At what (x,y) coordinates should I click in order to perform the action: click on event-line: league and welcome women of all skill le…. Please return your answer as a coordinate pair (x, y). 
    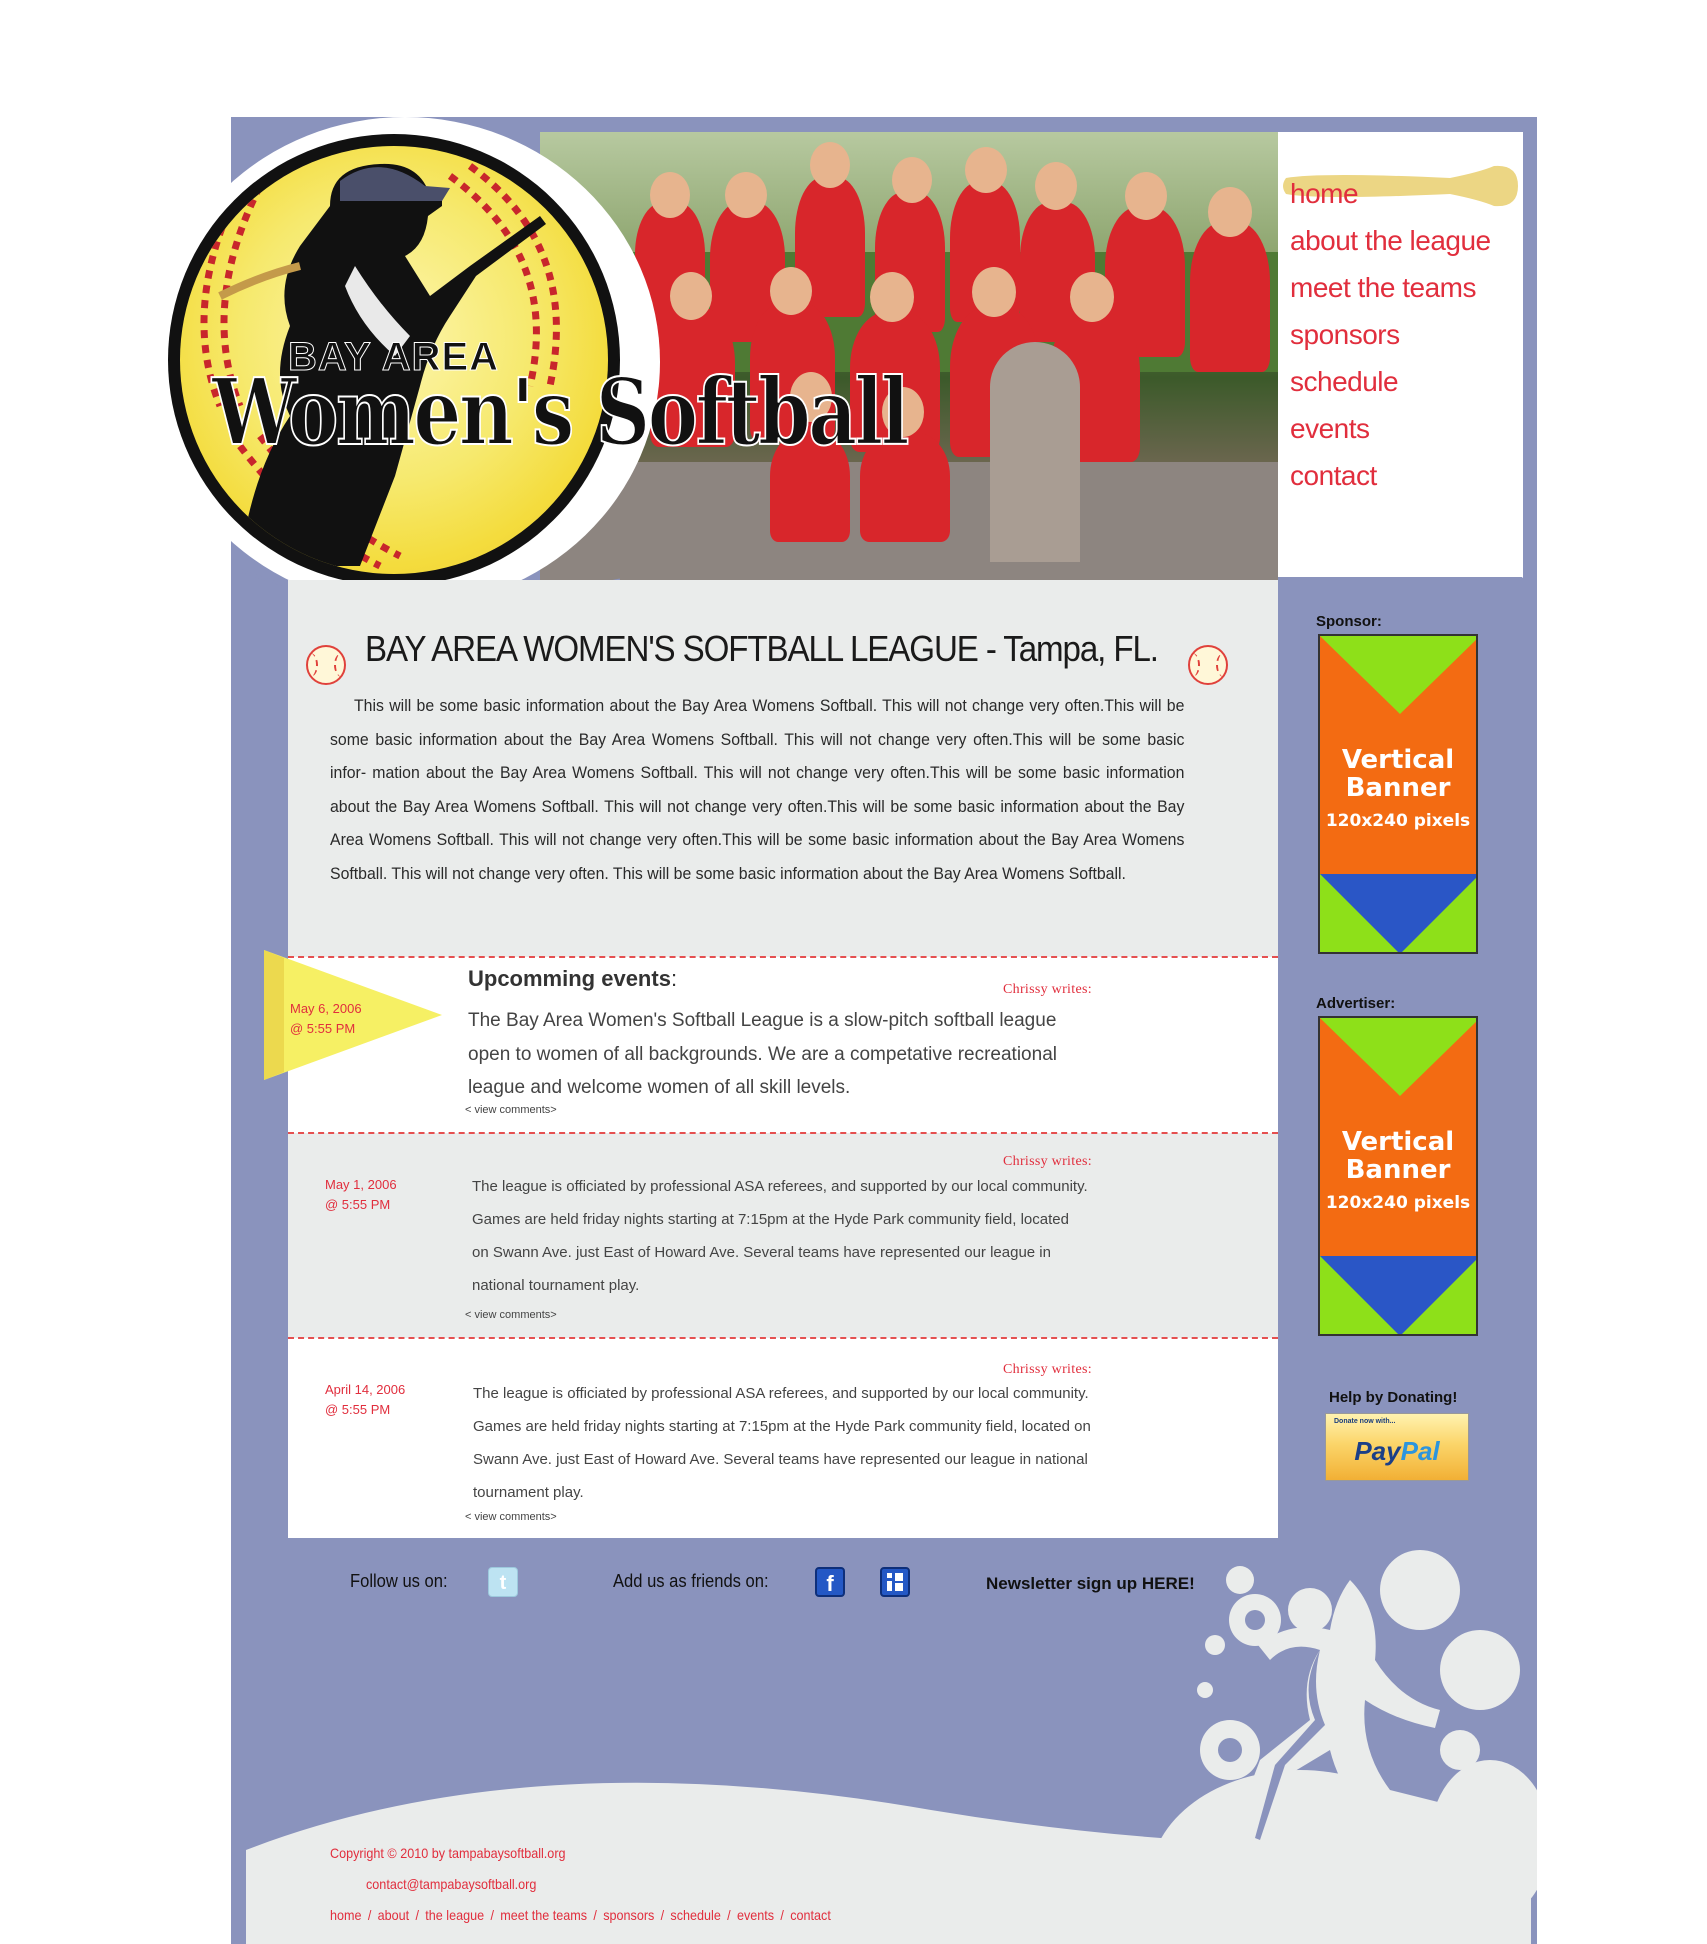
    Looking at the image, I should click on (659, 1087).